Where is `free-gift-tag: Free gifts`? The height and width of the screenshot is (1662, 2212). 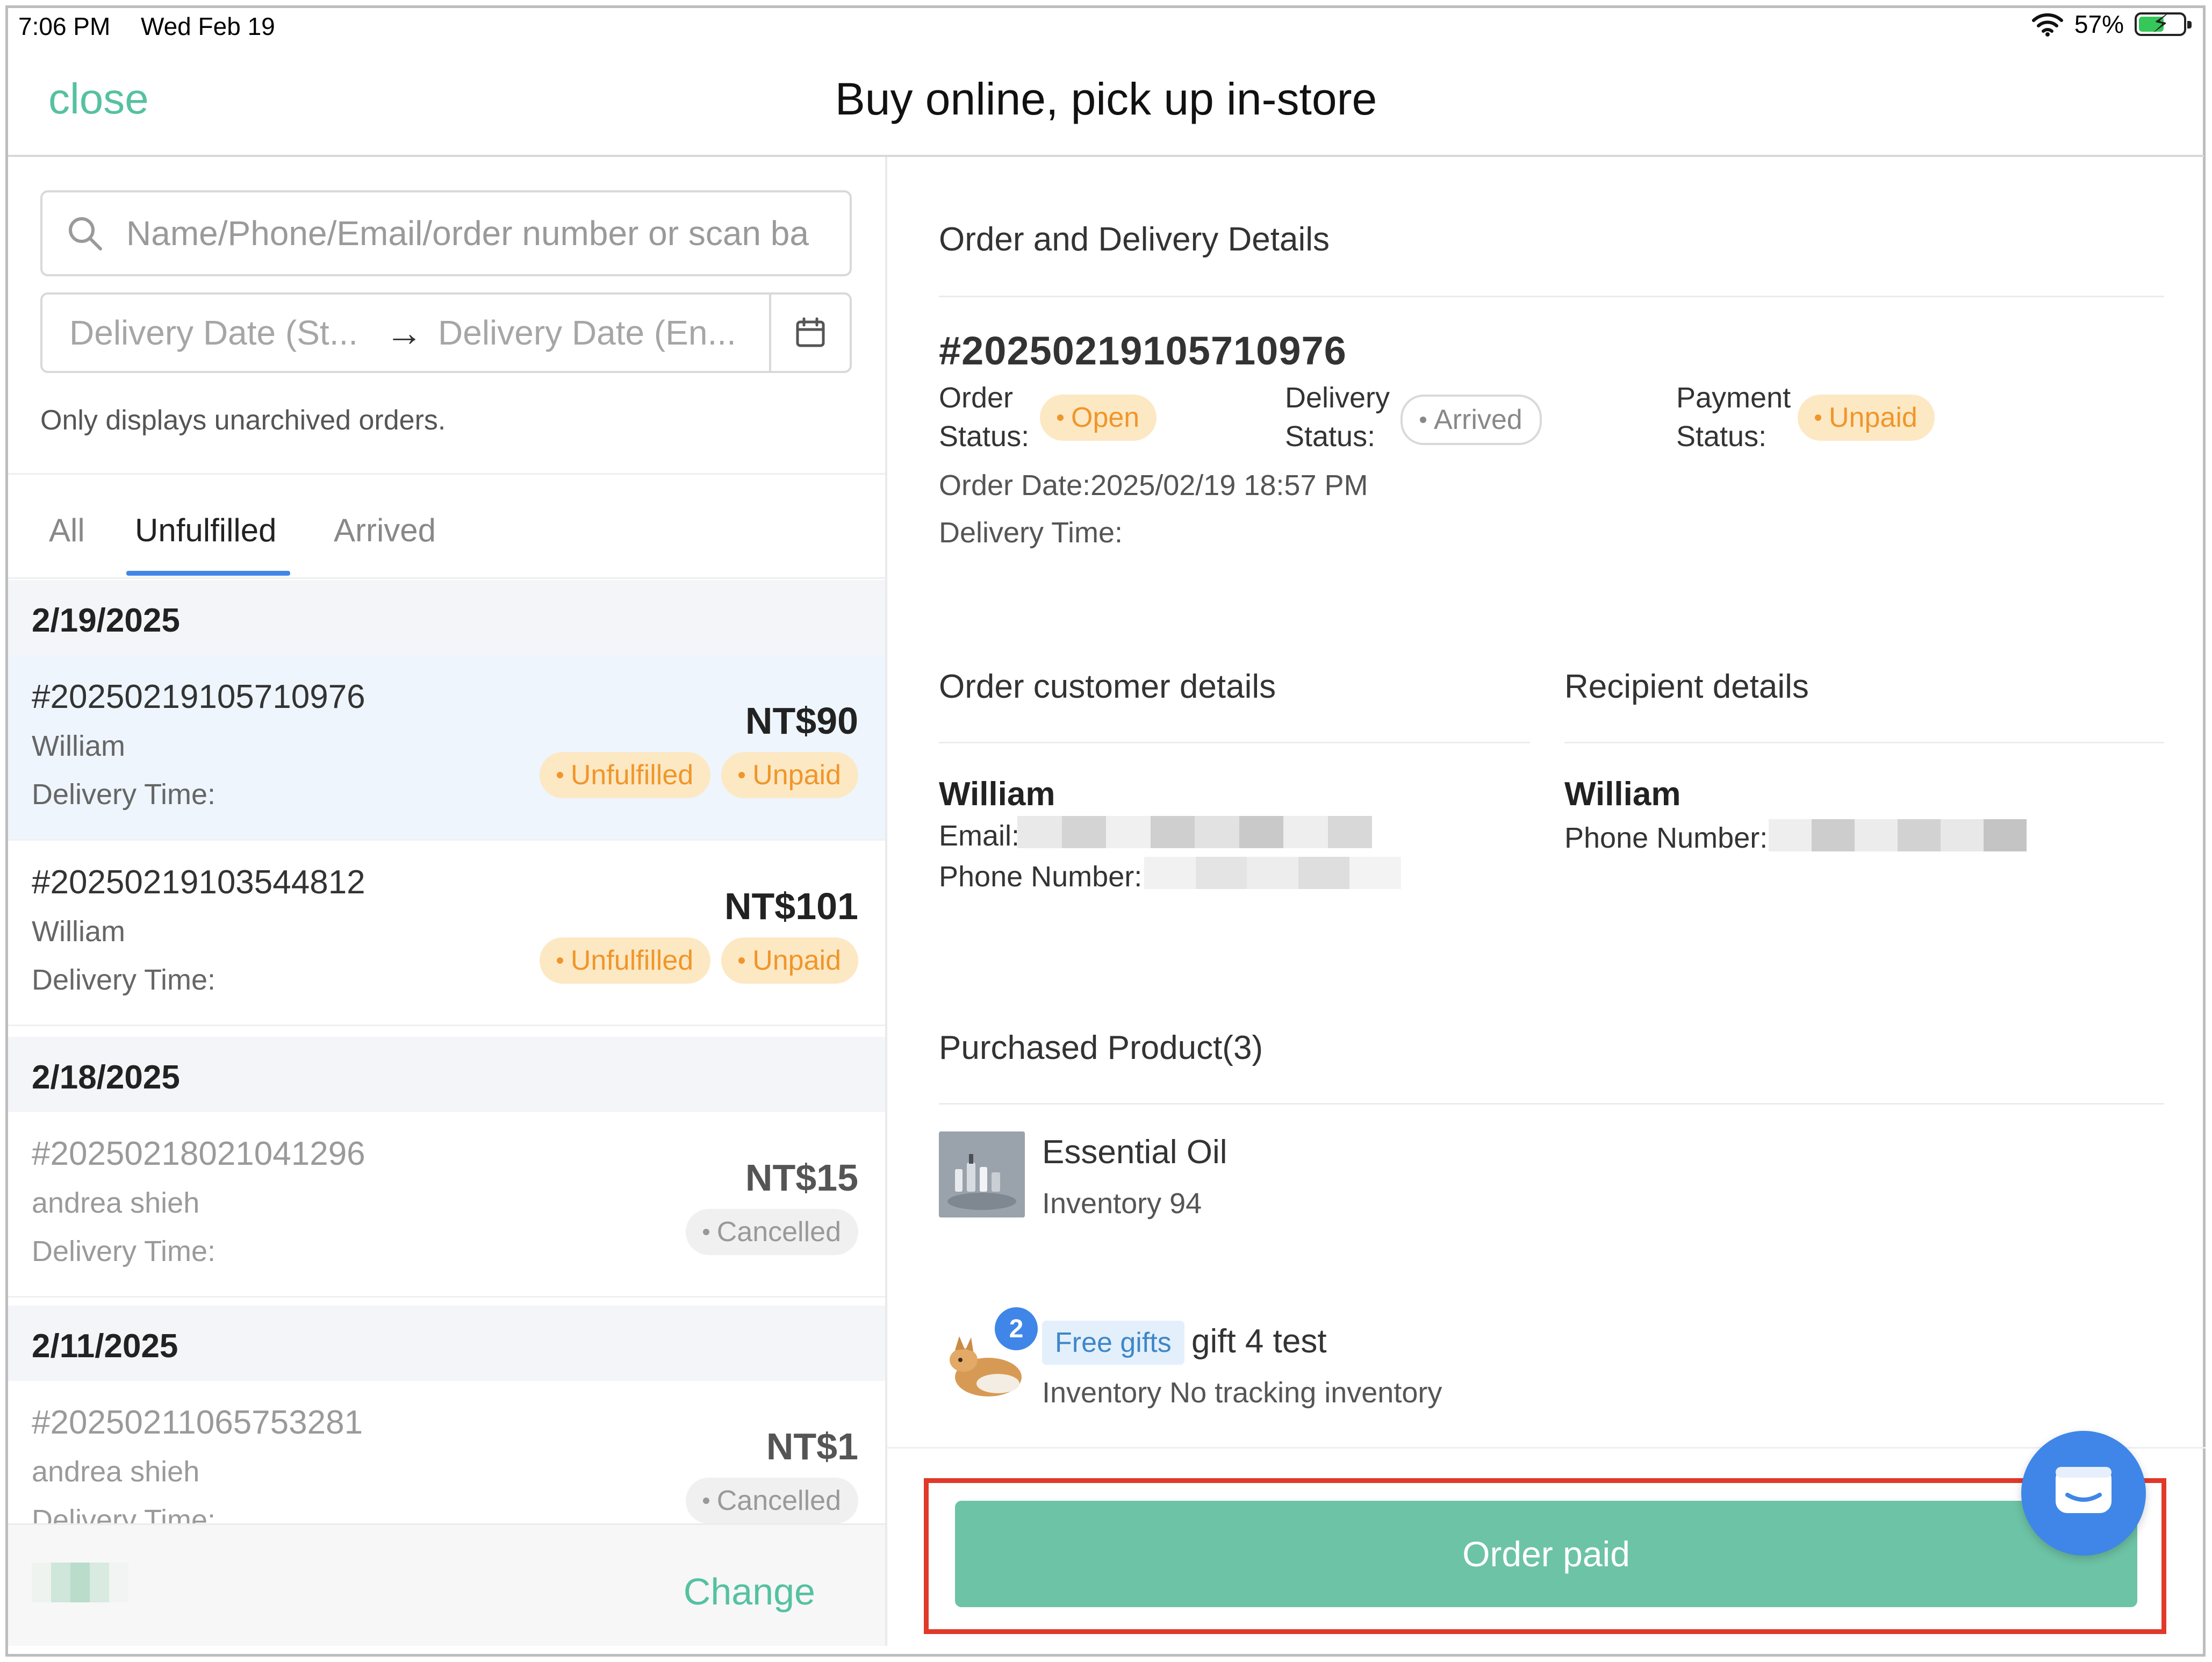
free-gift-tag: Free gifts is located at coordinates (1113, 1343).